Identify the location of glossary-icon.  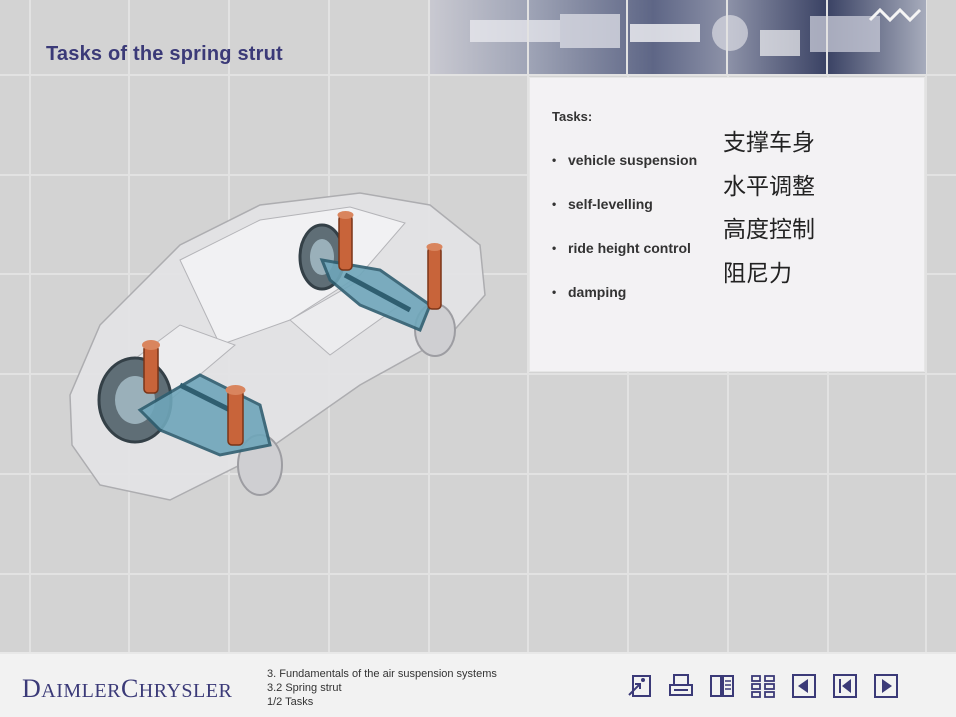
(722, 686).